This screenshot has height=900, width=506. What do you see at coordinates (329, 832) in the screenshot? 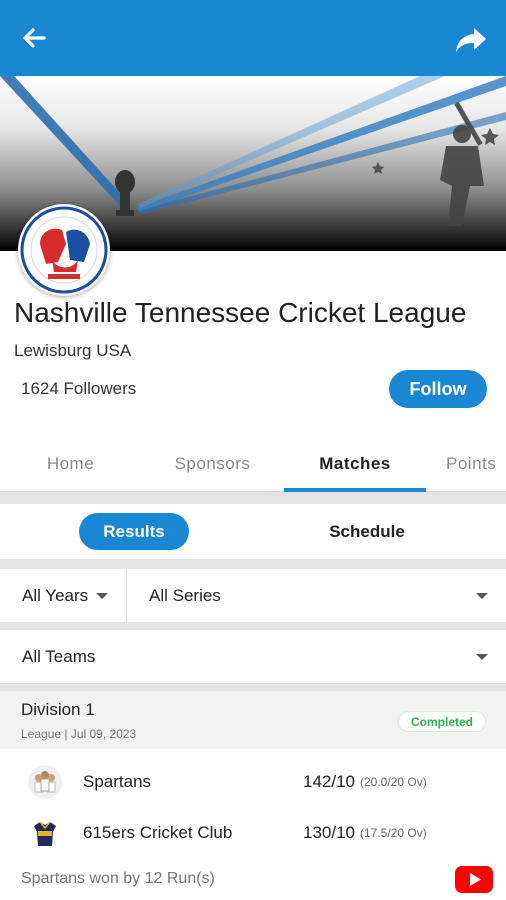
I see `score-value: 130/10` at bounding box center [329, 832].